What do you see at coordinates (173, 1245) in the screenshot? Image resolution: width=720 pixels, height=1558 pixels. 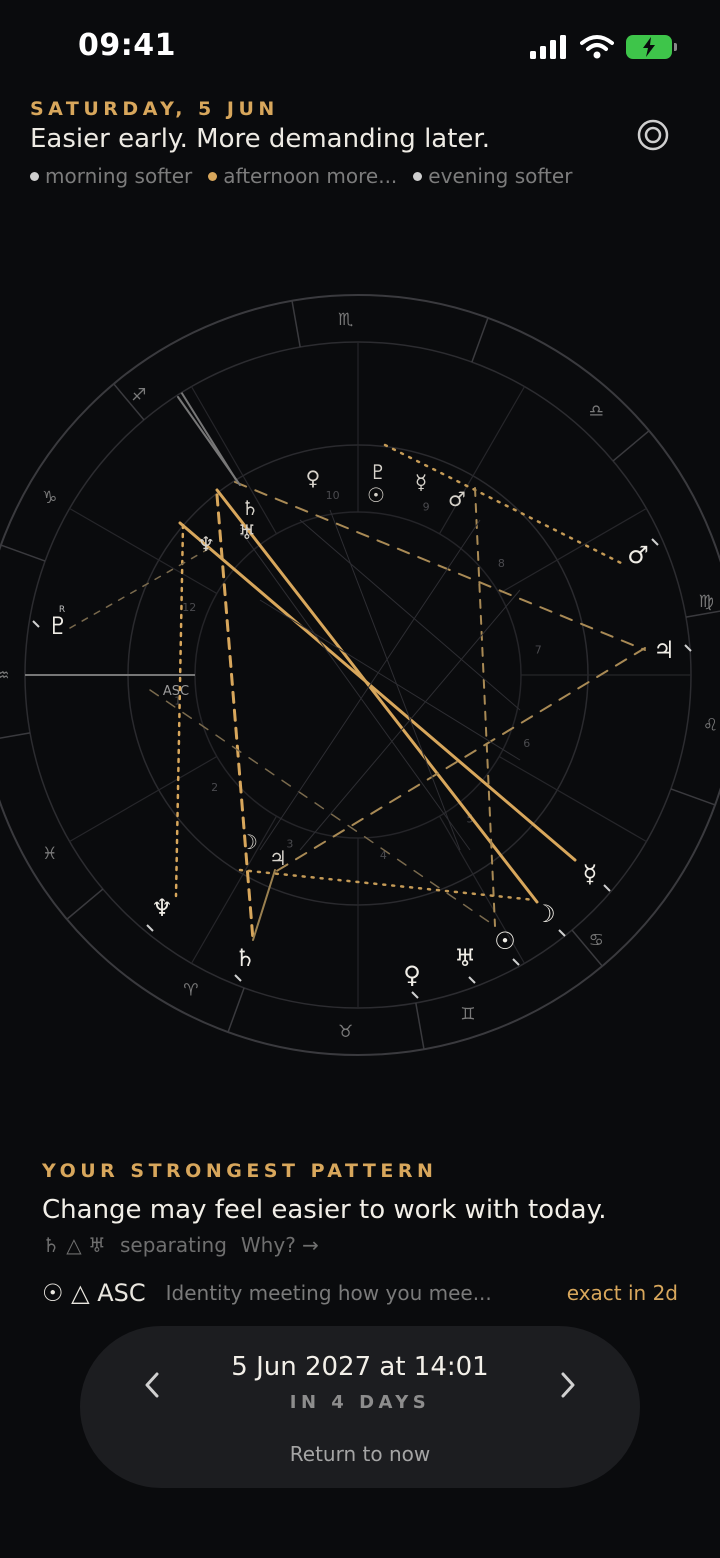 I see `pattern-status: separating` at bounding box center [173, 1245].